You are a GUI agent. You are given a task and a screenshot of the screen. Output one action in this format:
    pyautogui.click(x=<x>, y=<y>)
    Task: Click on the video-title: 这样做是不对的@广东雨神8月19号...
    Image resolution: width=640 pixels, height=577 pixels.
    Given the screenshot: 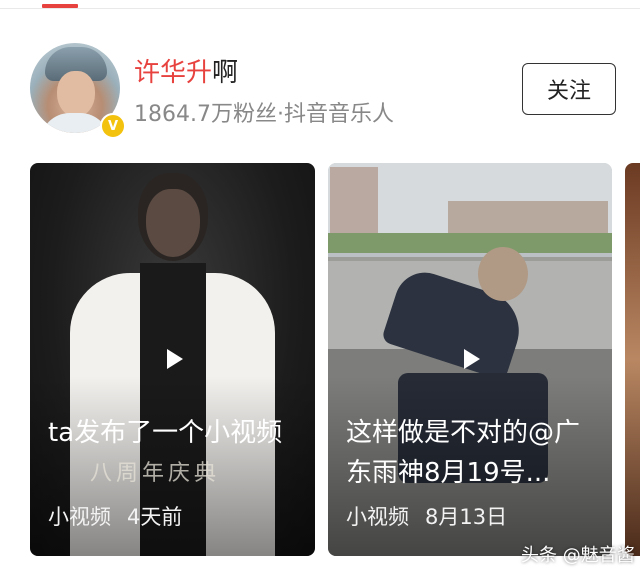 What is the action you would take?
    pyautogui.click(x=463, y=453)
    